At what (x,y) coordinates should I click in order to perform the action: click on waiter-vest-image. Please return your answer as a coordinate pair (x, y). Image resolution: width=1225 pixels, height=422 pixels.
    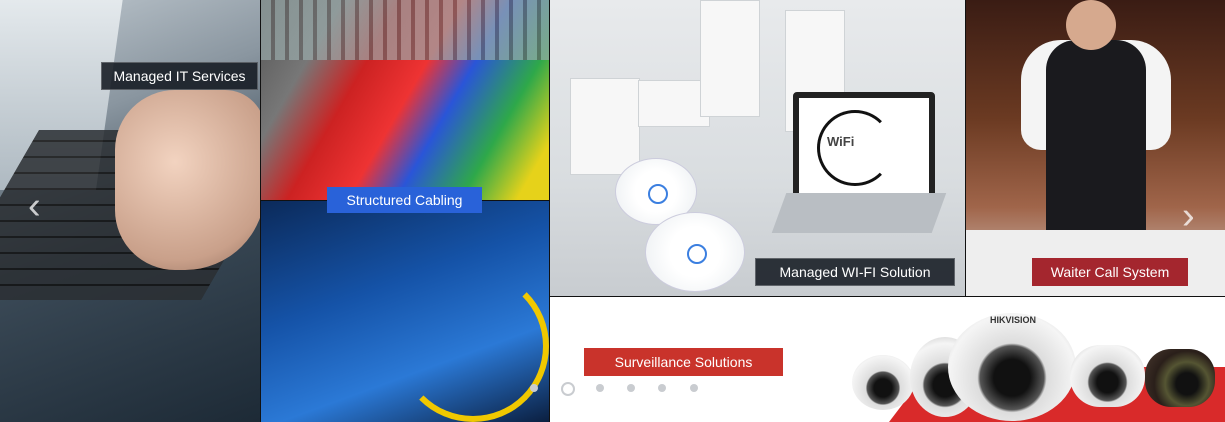
    Looking at the image, I should click on (1096, 140).